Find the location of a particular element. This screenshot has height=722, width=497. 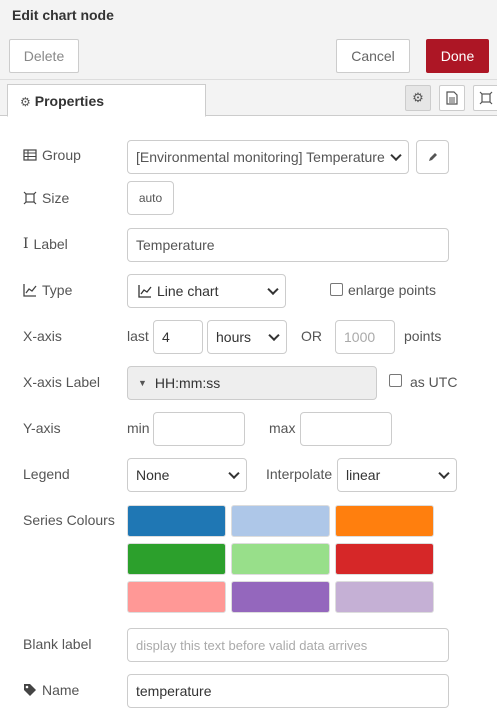

text-cursor-icon: I is located at coordinates (26, 244).